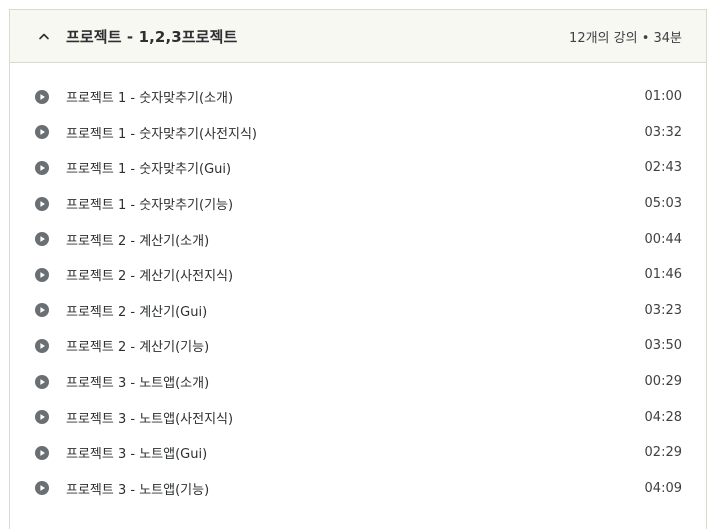  I want to click on lecture-item: 프로젝트 3 - 노트앱(Gui) 02:29, so click(358, 453).